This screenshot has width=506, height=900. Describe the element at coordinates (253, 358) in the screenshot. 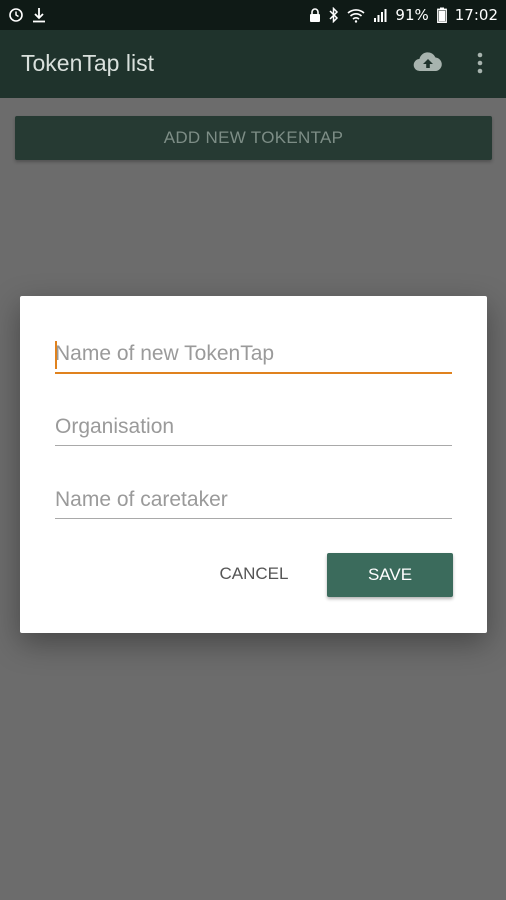

I see `tokentap-name-field` at that location.